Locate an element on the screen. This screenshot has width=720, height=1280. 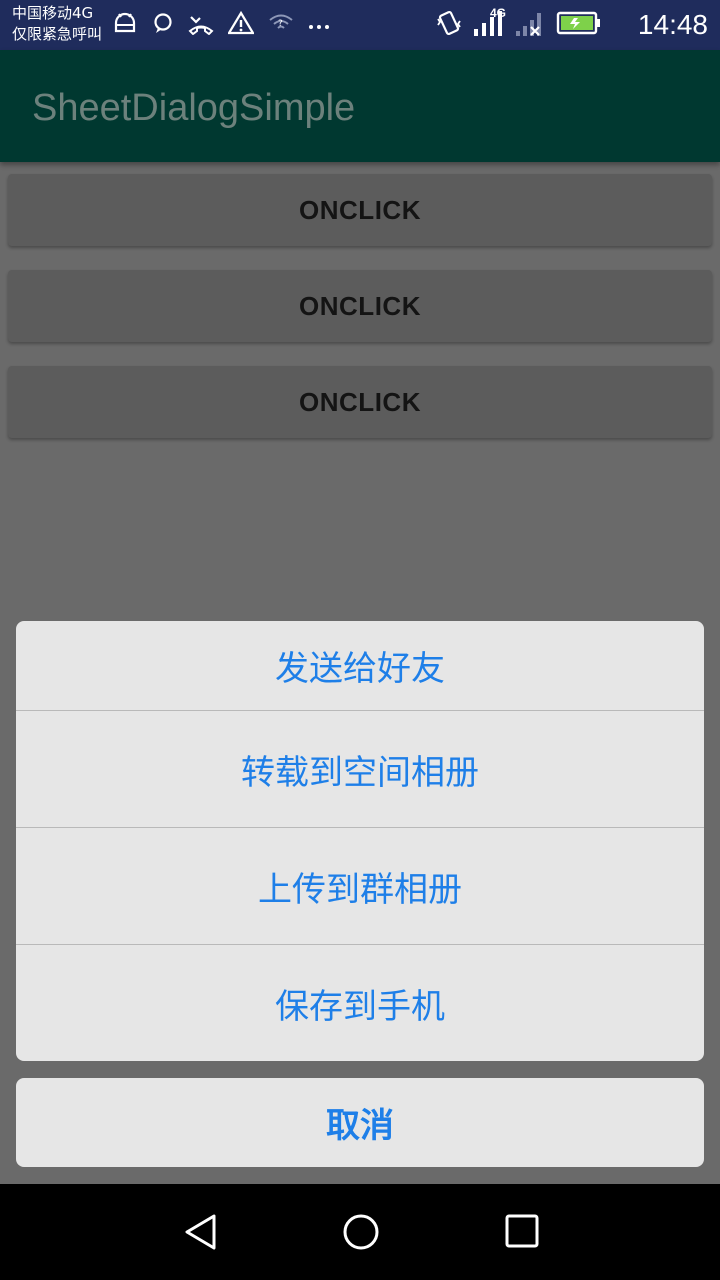
sheet-item-send-to-friend: 发送给好友 is located at coordinates (360, 665).